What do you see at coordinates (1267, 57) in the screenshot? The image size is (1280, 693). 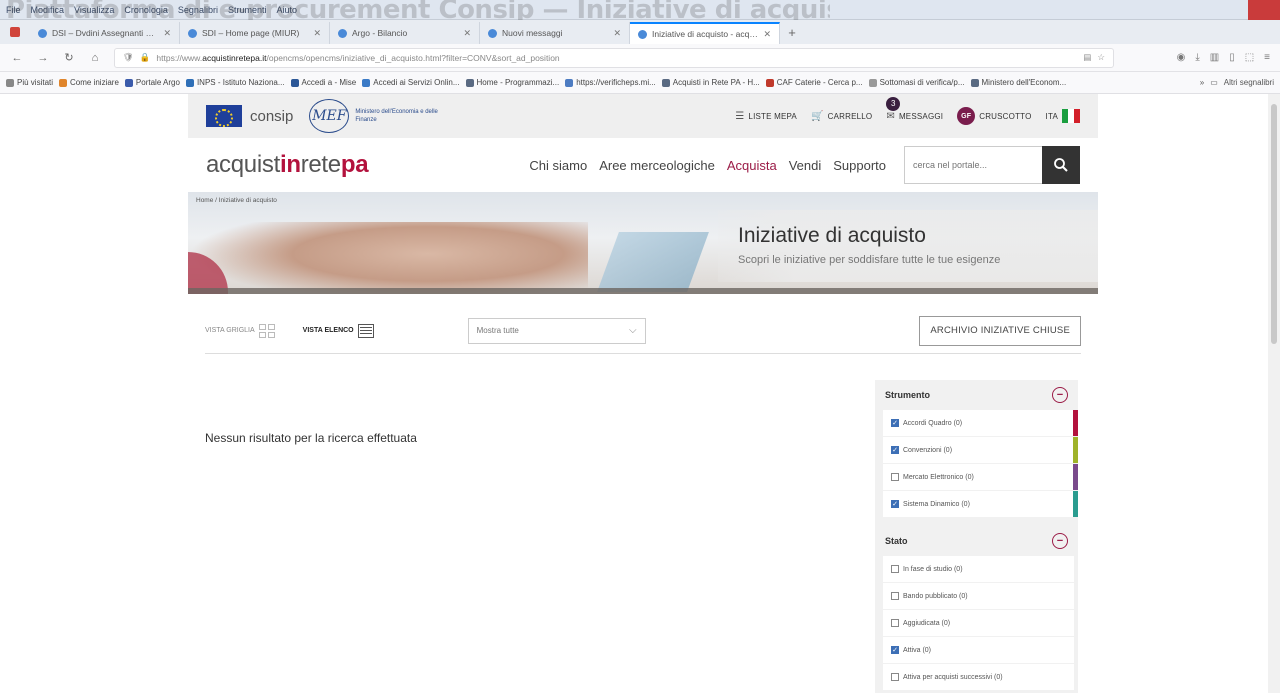 I see `menu-icon: ≡` at bounding box center [1267, 57].